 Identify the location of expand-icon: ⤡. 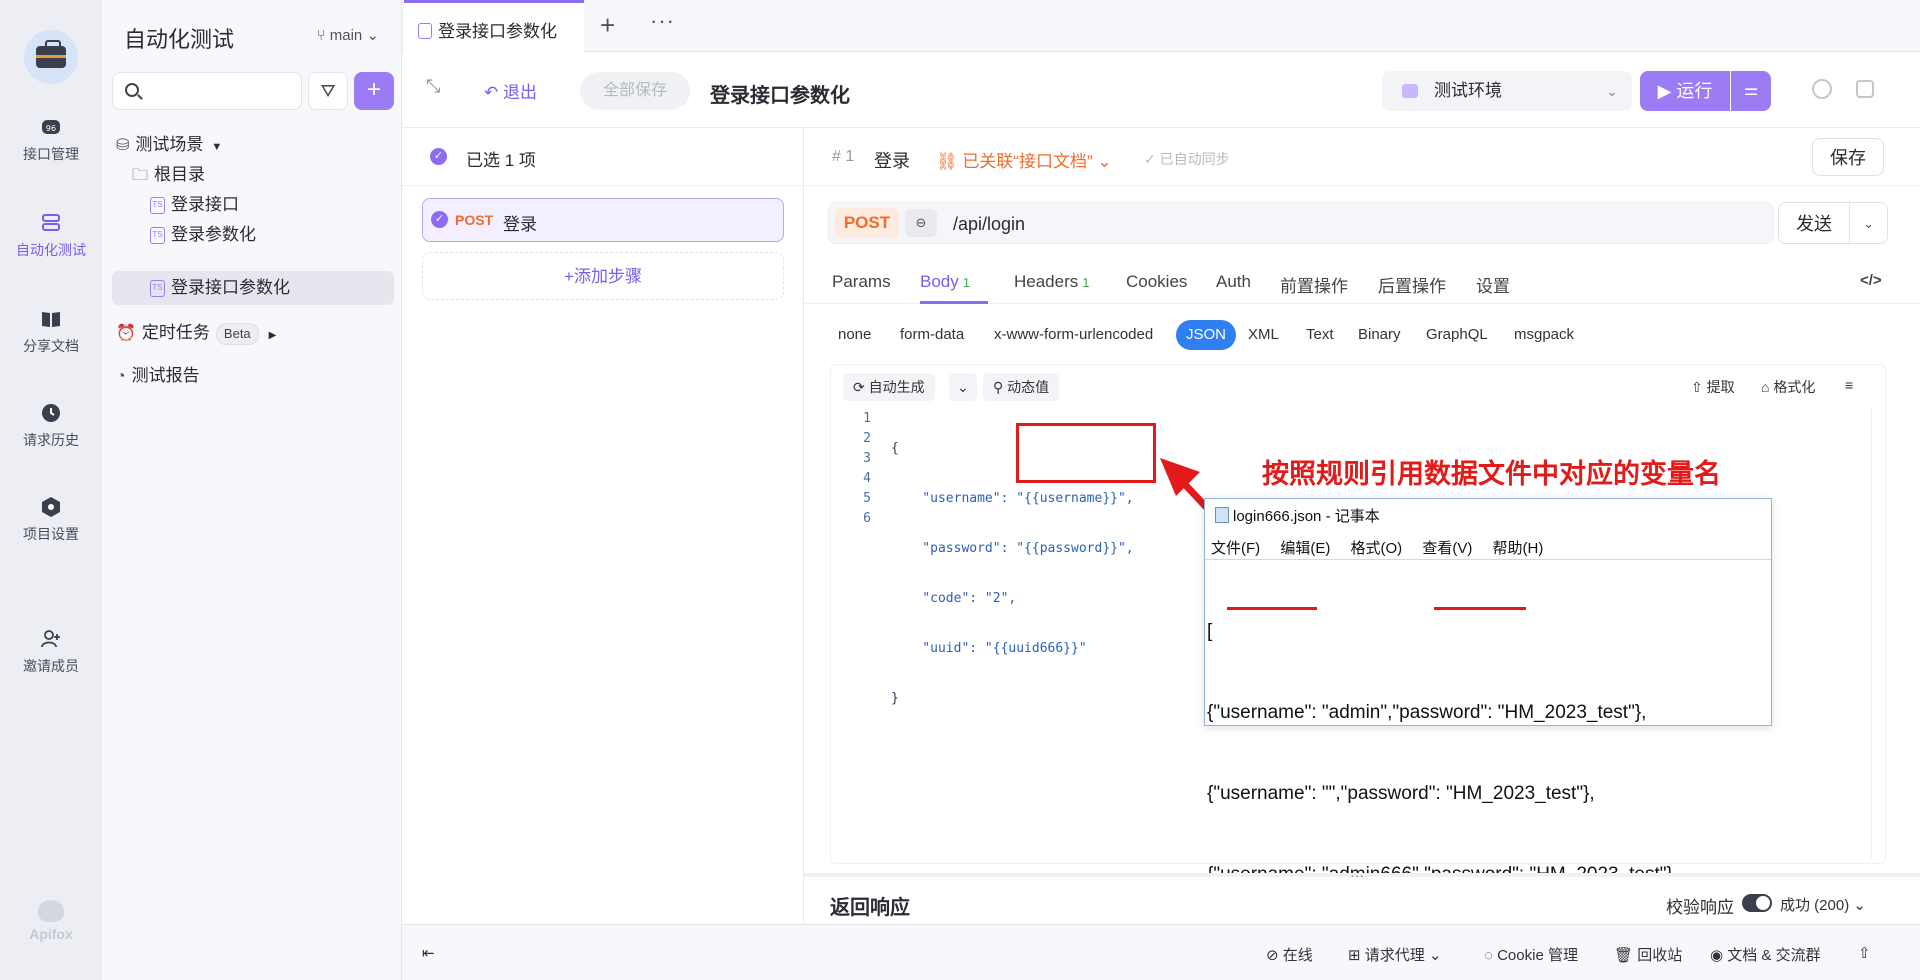
(433, 86).